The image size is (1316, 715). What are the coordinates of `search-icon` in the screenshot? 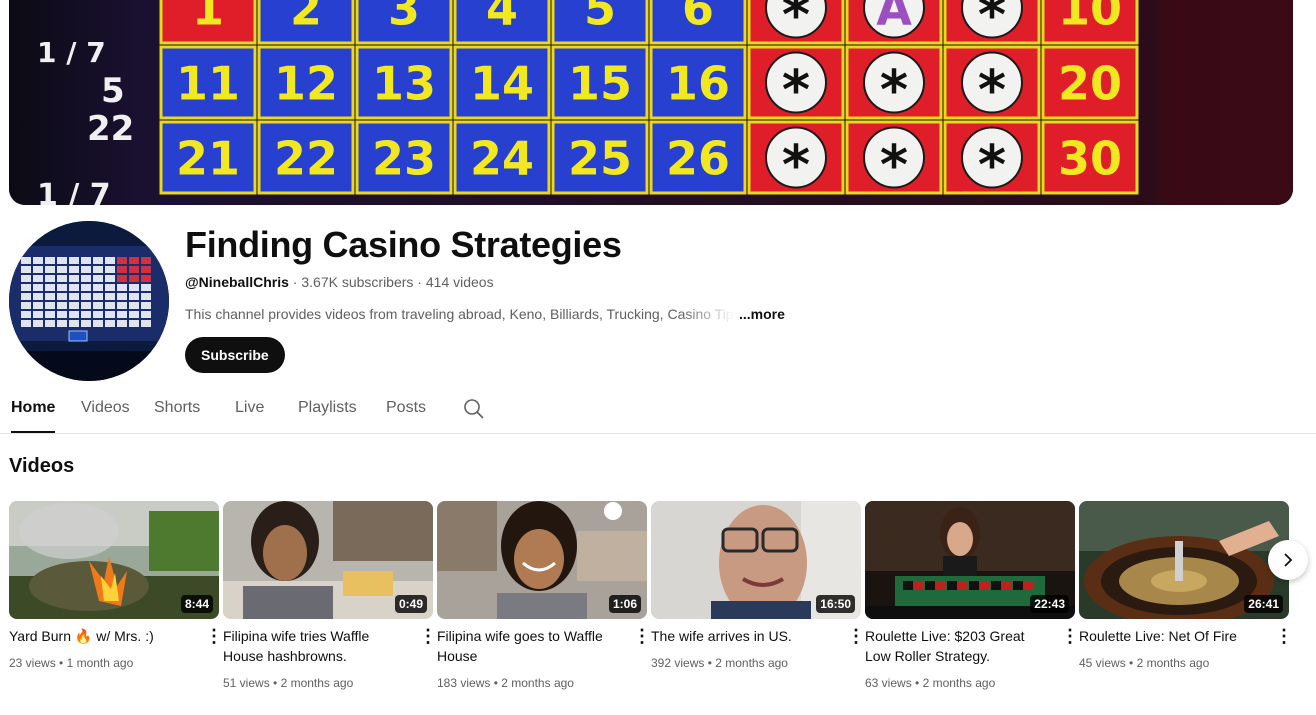 It's located at (474, 409).